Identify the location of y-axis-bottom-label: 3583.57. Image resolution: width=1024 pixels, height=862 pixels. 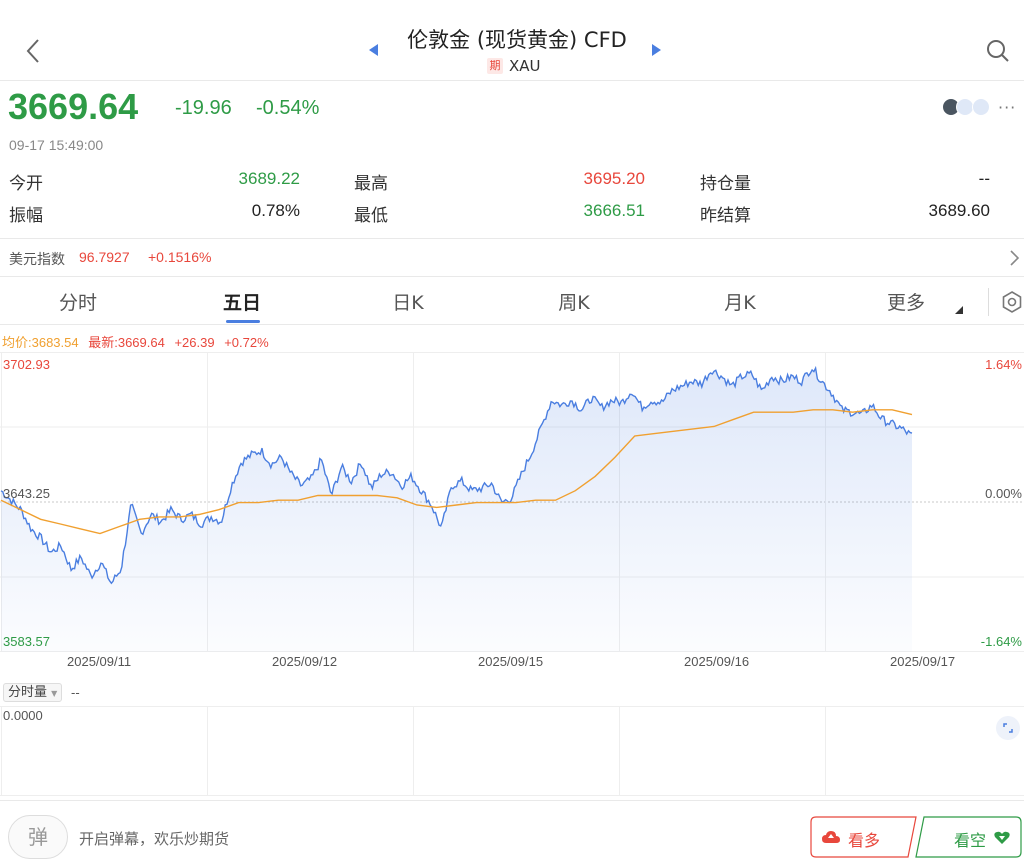
(26, 641).